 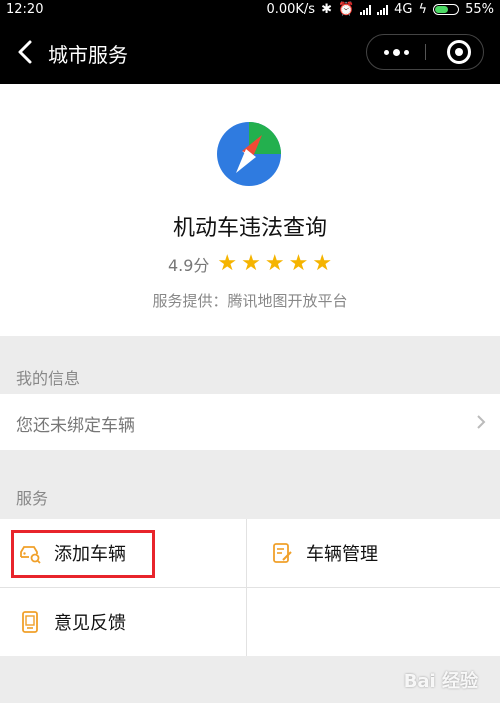 What do you see at coordinates (346, 9) in the screenshot?
I see `alarm-icon: ⏰` at bounding box center [346, 9].